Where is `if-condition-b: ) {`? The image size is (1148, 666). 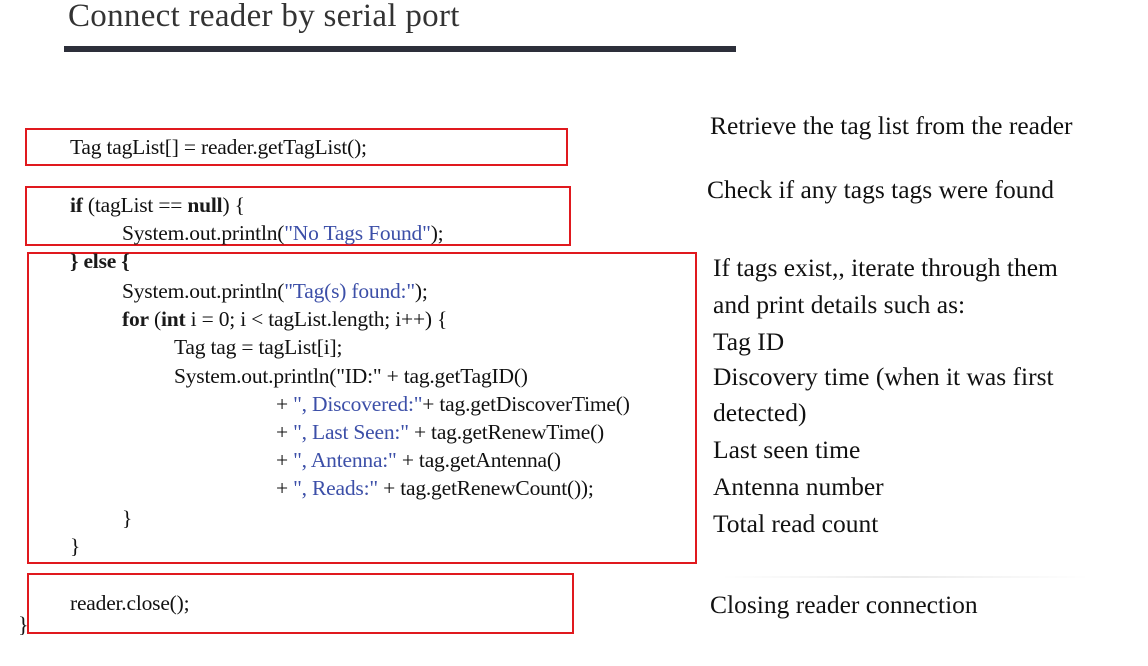
if-condition-b: ) { is located at coordinates (233, 205).